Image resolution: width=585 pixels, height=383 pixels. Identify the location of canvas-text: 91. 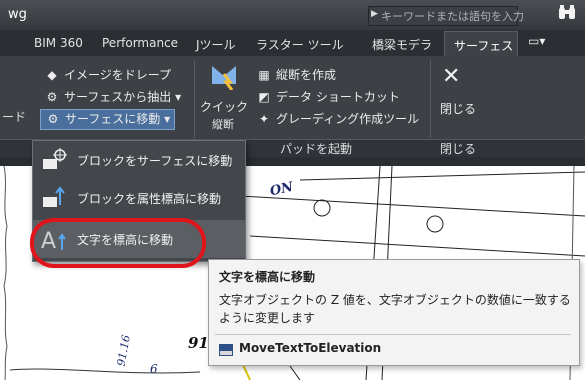
(198, 343).